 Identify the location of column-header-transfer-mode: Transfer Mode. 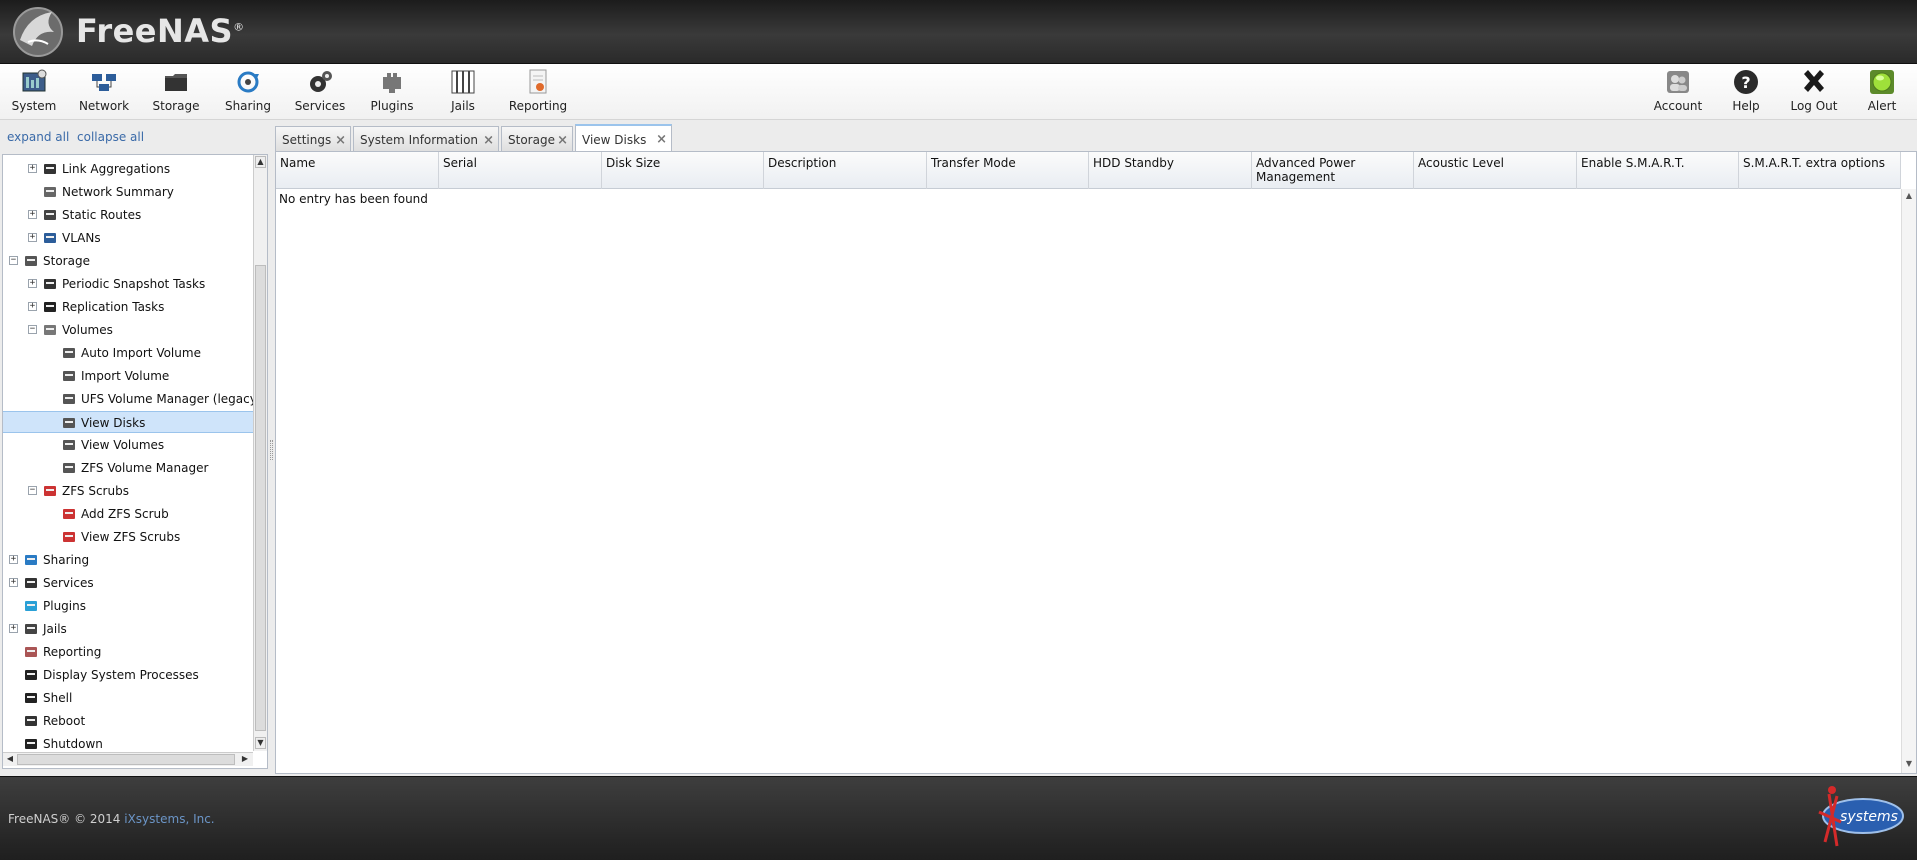
(1008, 170).